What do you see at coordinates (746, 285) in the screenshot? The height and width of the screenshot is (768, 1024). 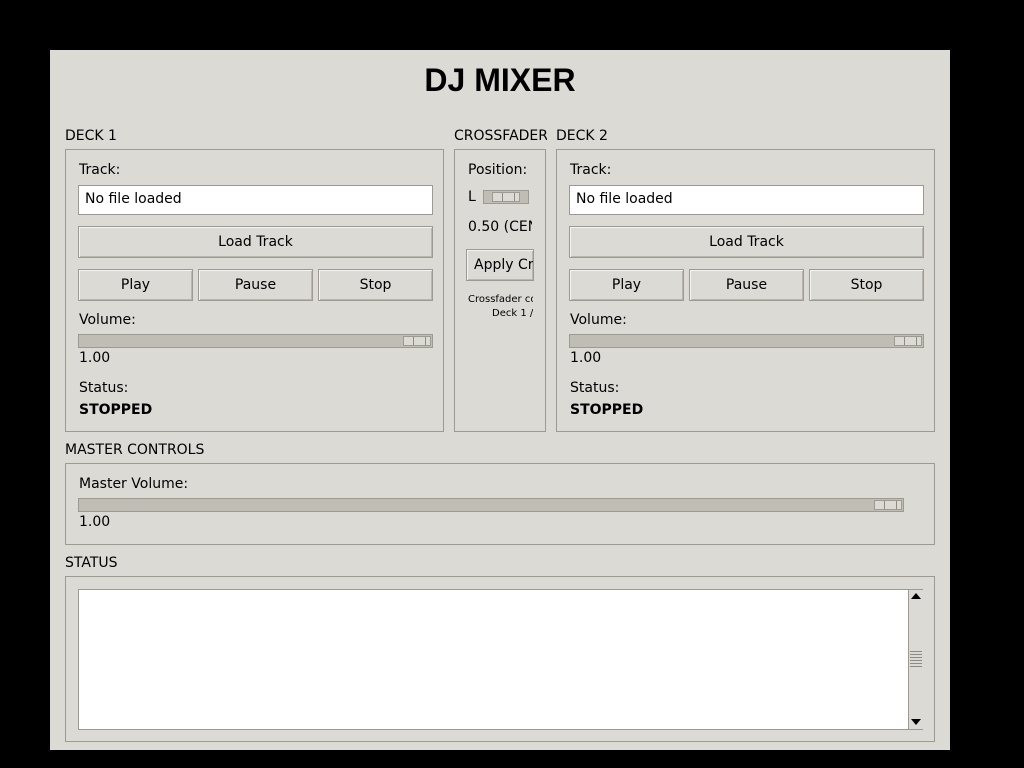 I see `deck2-pause-button: Pause` at bounding box center [746, 285].